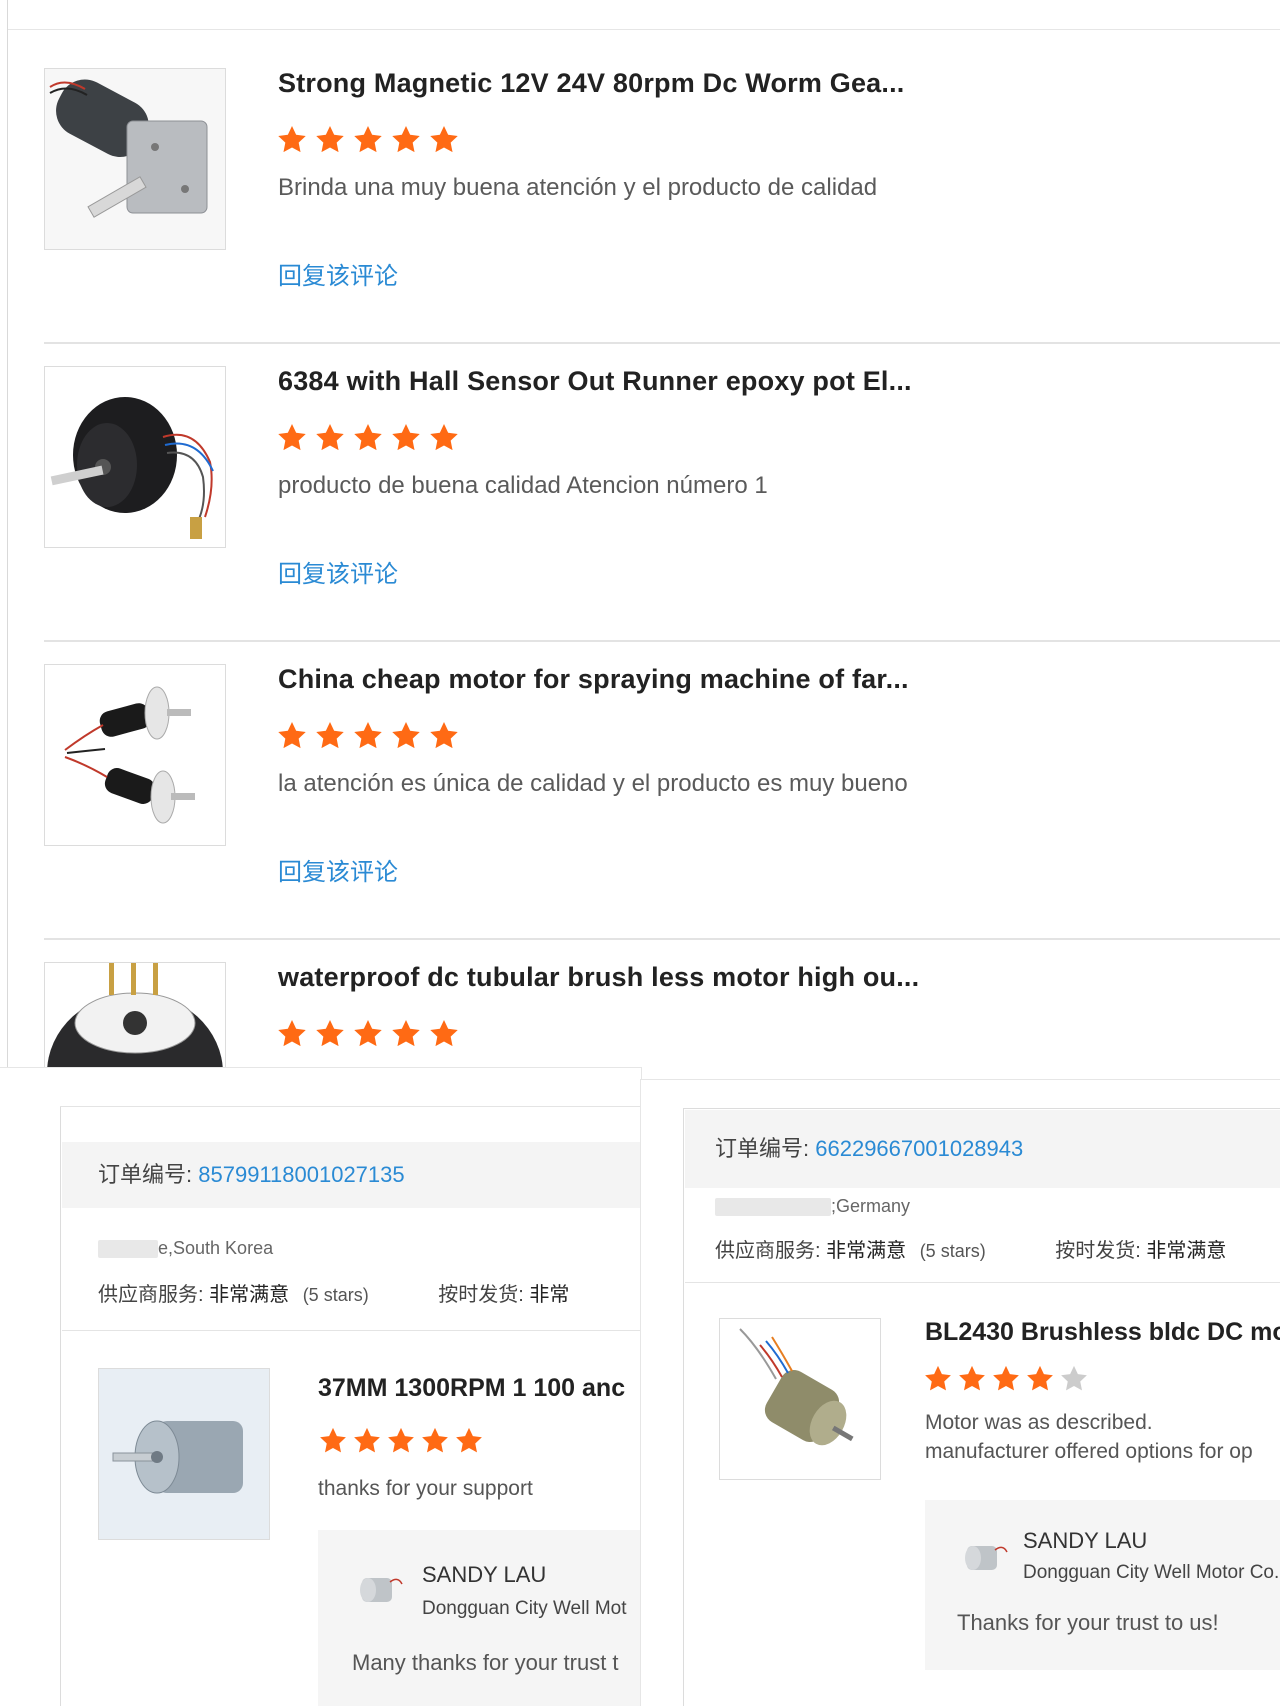 This screenshot has width=1280, height=1706. What do you see at coordinates (800, 1399) in the screenshot?
I see `bl2430-motor-image` at bounding box center [800, 1399].